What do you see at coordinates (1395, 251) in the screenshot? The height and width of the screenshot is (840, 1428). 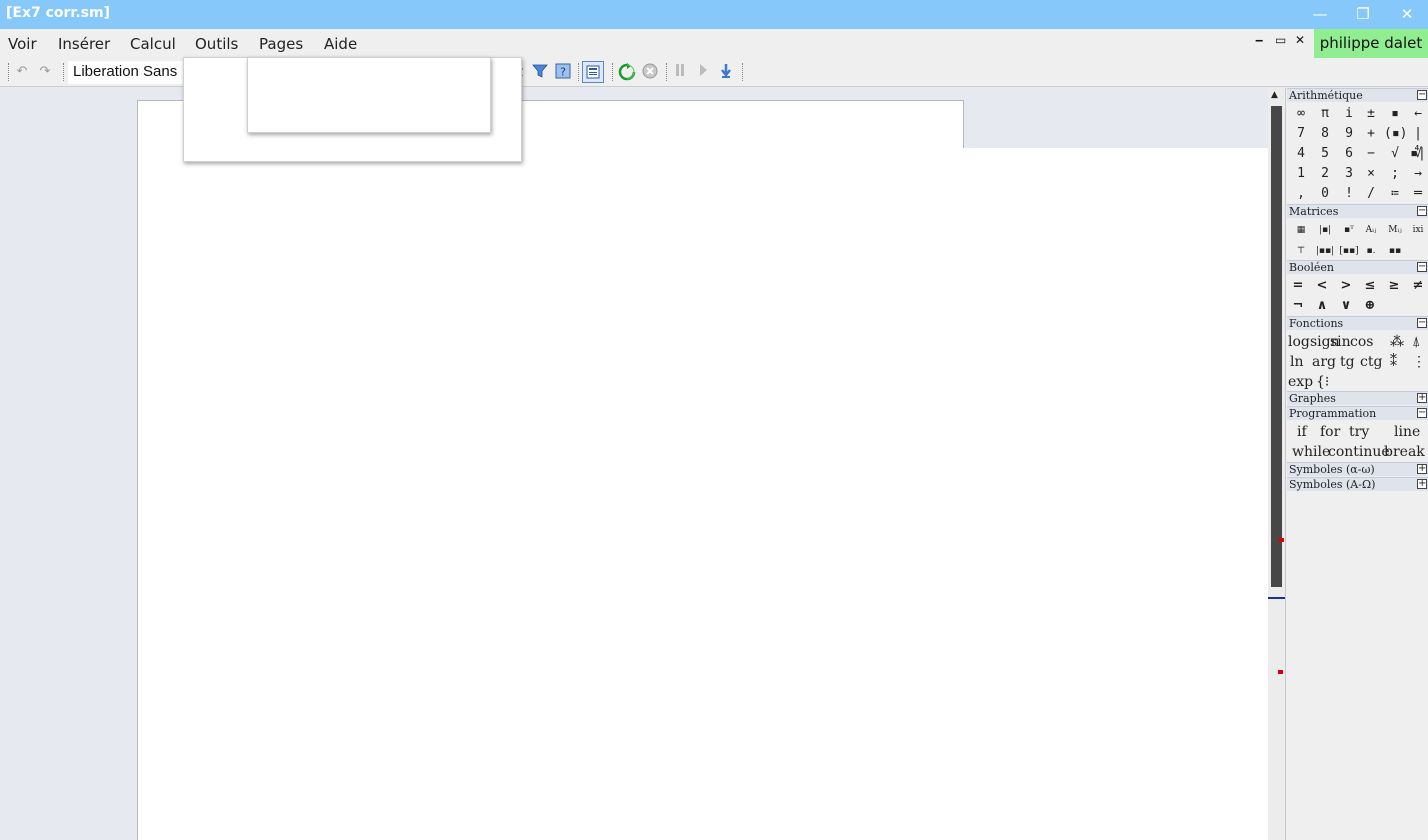 I see `palette-matrices-item: ▪▪` at bounding box center [1395, 251].